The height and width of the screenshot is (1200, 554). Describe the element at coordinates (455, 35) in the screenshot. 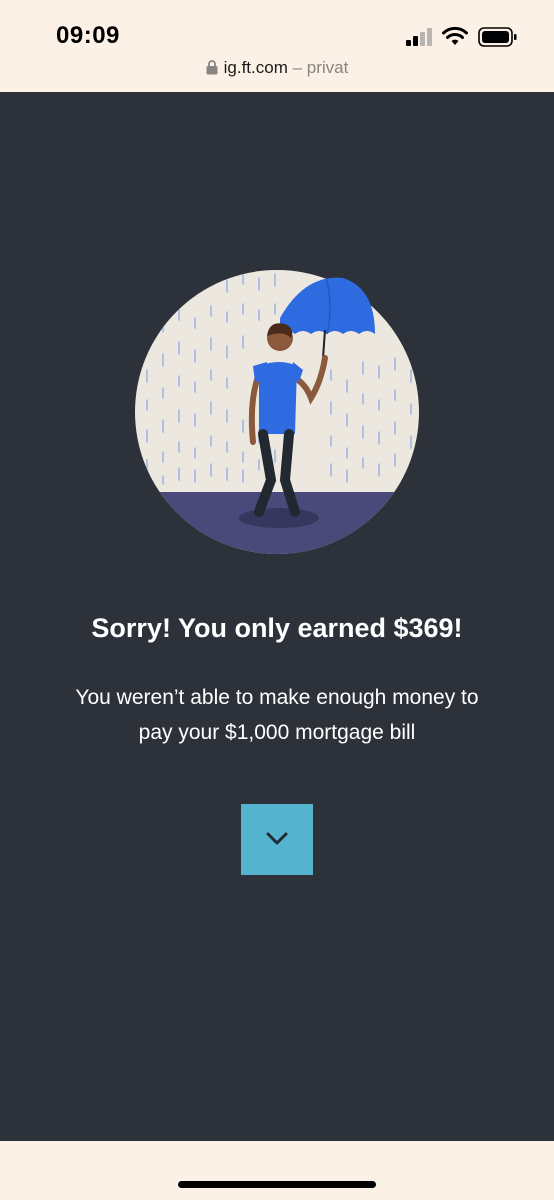

I see `wifi-icon` at that location.